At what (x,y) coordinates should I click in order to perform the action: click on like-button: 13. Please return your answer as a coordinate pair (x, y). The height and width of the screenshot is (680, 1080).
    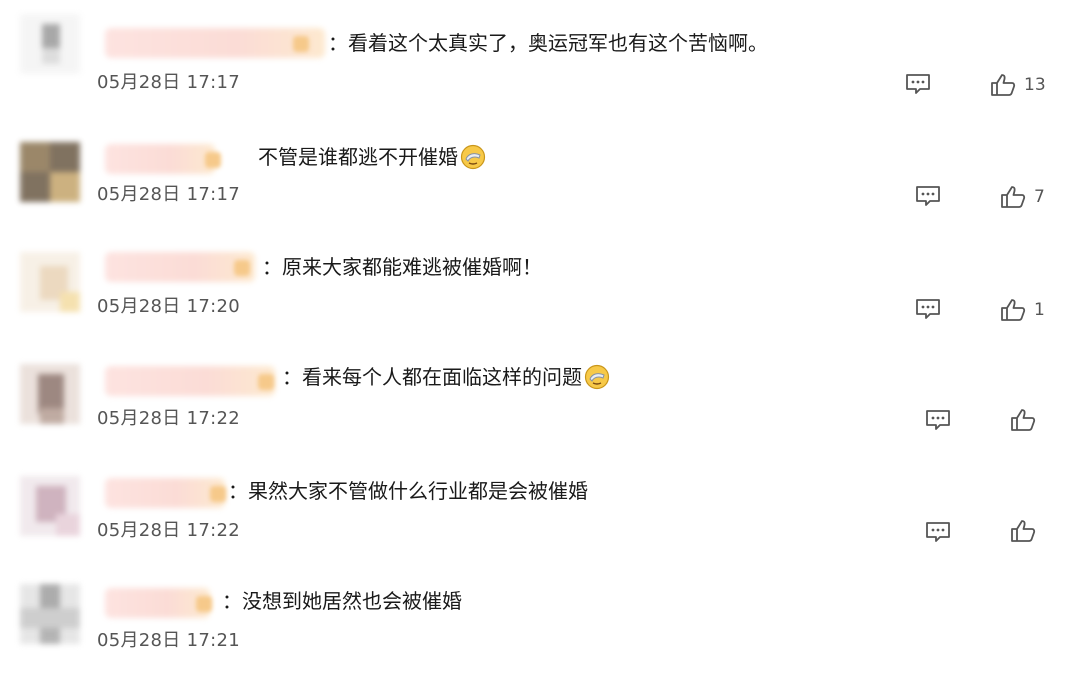
    Looking at the image, I should click on (1018, 85).